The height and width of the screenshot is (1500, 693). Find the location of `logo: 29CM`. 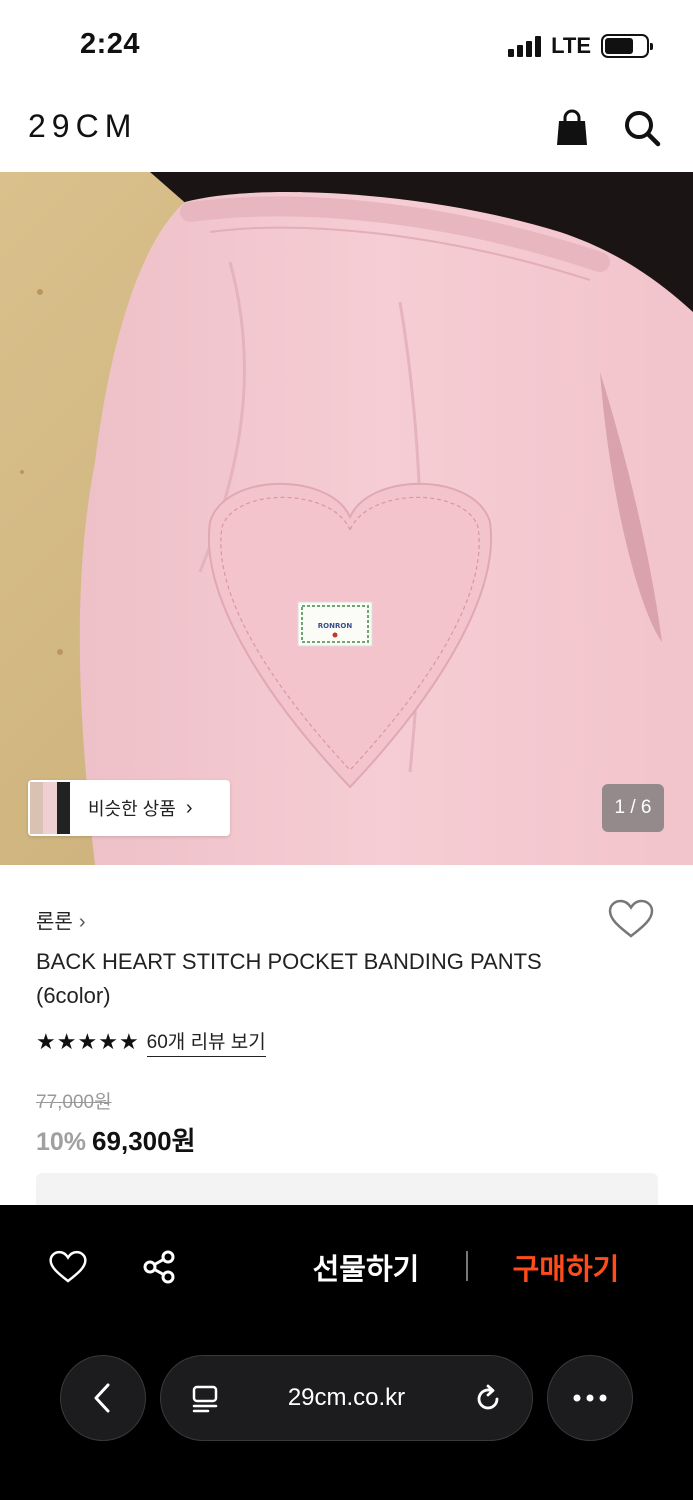

logo: 29CM is located at coordinates (82, 126).